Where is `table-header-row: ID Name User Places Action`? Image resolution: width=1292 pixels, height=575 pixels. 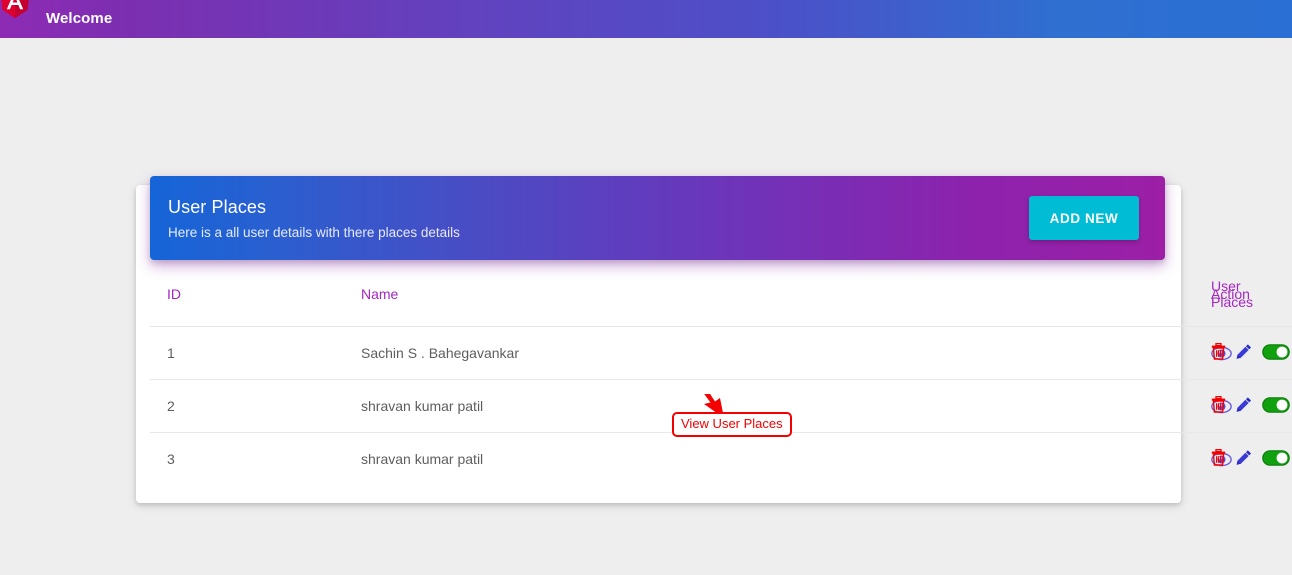 table-header-row: ID Name User Places Action is located at coordinates (721, 302).